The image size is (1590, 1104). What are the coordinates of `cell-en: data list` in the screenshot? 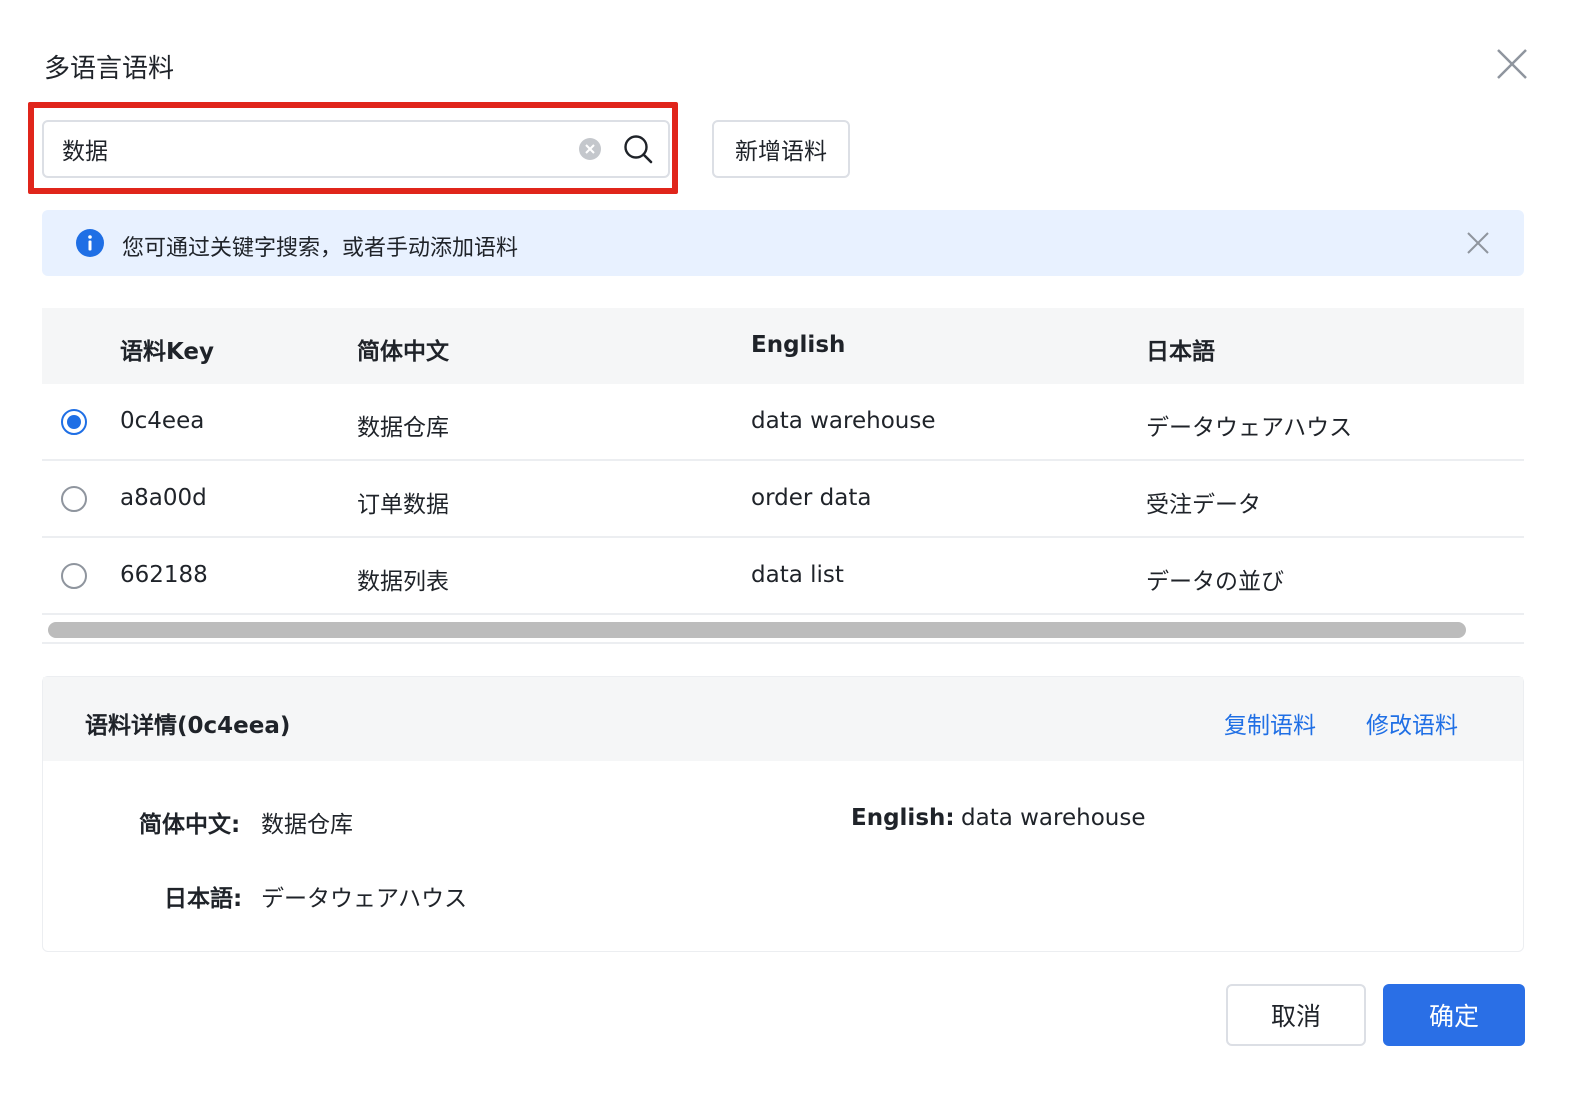 It's located at (797, 575).